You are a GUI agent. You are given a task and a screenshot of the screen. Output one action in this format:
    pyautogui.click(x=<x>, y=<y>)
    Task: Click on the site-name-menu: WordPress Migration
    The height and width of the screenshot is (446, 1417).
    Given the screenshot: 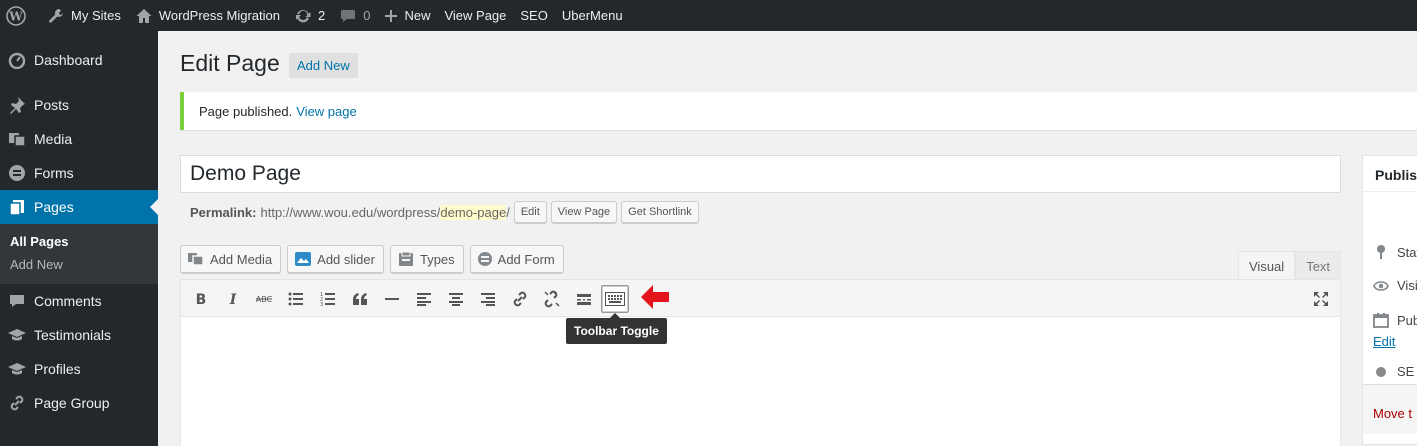 What is the action you would take?
    pyautogui.click(x=207, y=15)
    